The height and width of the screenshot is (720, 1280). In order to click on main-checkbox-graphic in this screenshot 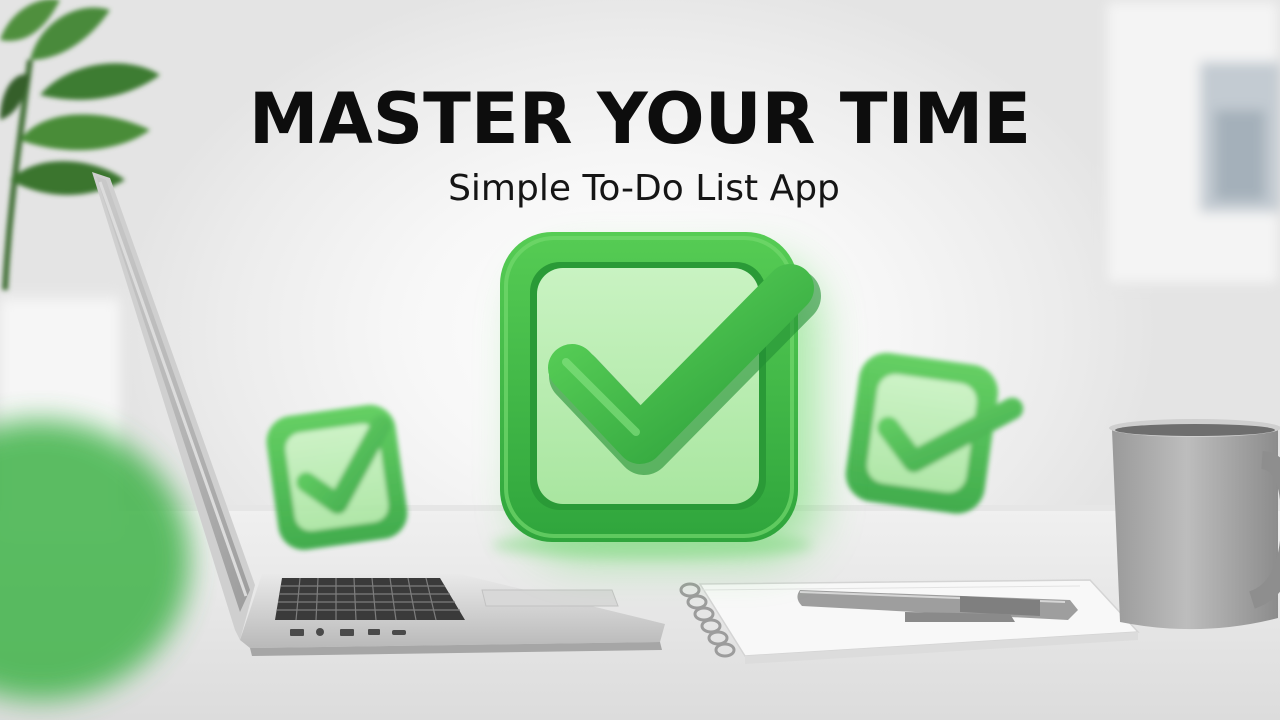, I will do `click(660, 387)`.